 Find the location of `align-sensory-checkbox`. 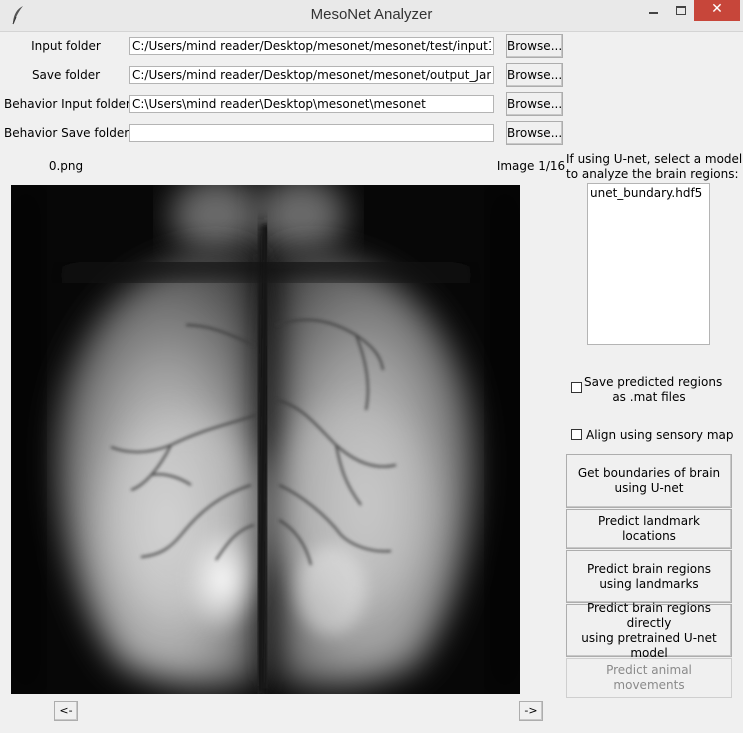

align-sensory-checkbox is located at coordinates (576, 434).